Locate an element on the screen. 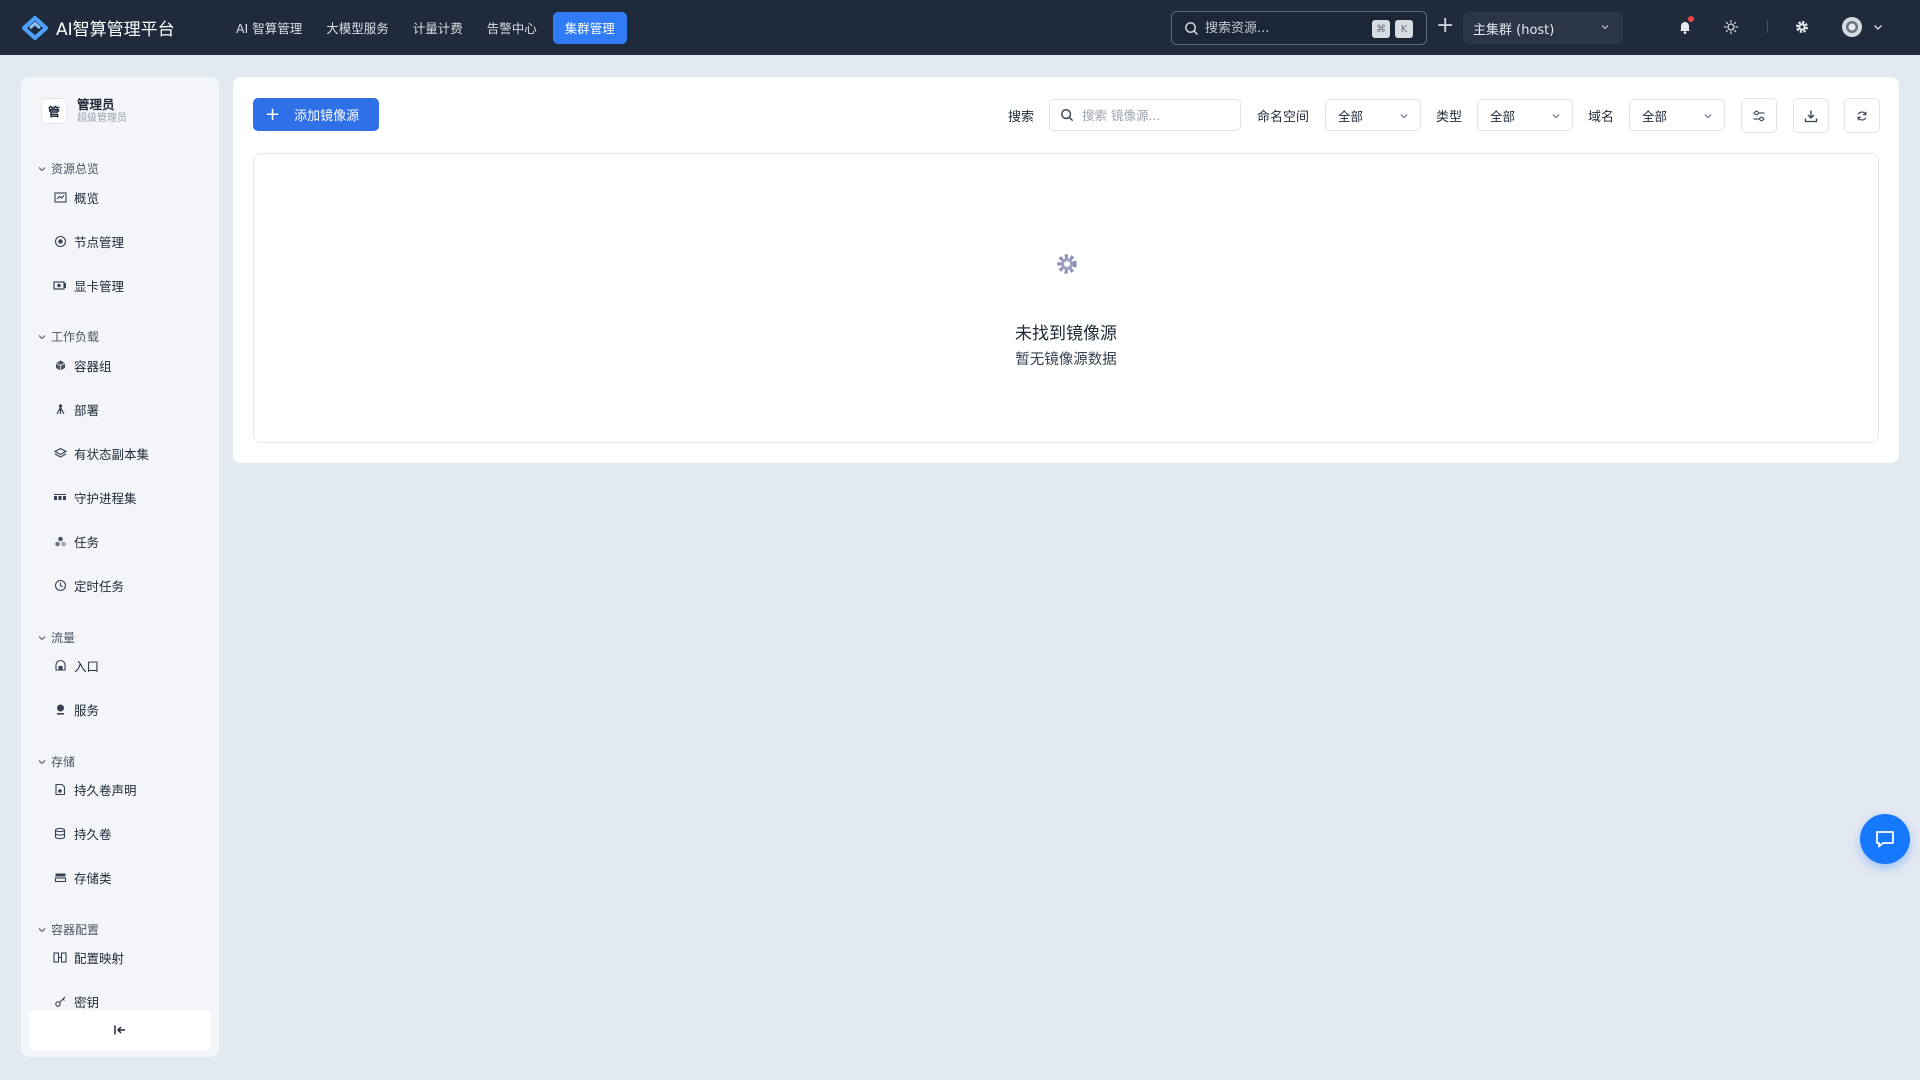 Image resolution: width=1920 pixels, height=1080 pixels. sidebar-item-jobs: 任务 is located at coordinates (76, 541).